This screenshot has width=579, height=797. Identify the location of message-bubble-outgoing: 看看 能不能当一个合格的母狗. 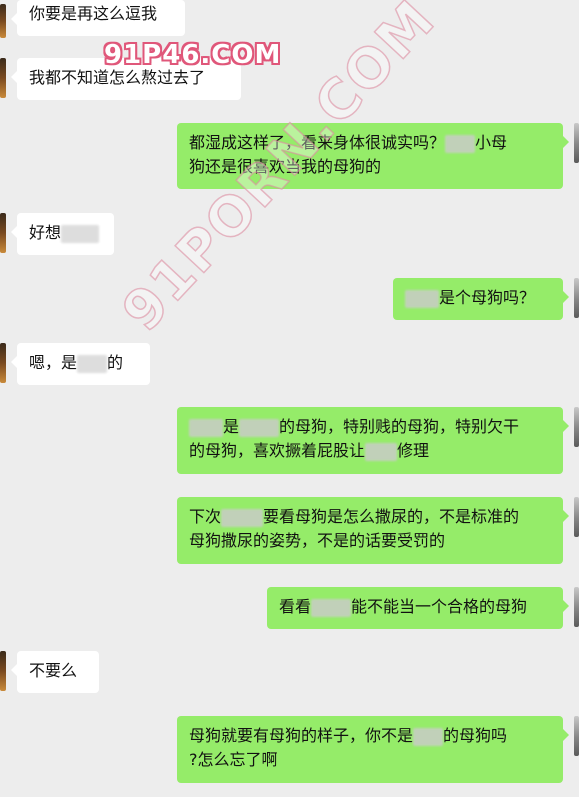
(418, 608).